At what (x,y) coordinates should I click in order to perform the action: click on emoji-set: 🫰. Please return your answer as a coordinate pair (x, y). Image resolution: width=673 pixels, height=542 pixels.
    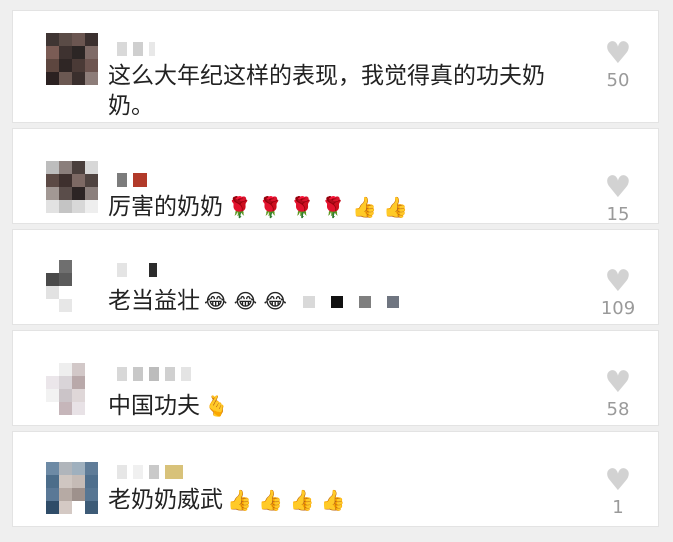
    Looking at the image, I should click on (216, 406).